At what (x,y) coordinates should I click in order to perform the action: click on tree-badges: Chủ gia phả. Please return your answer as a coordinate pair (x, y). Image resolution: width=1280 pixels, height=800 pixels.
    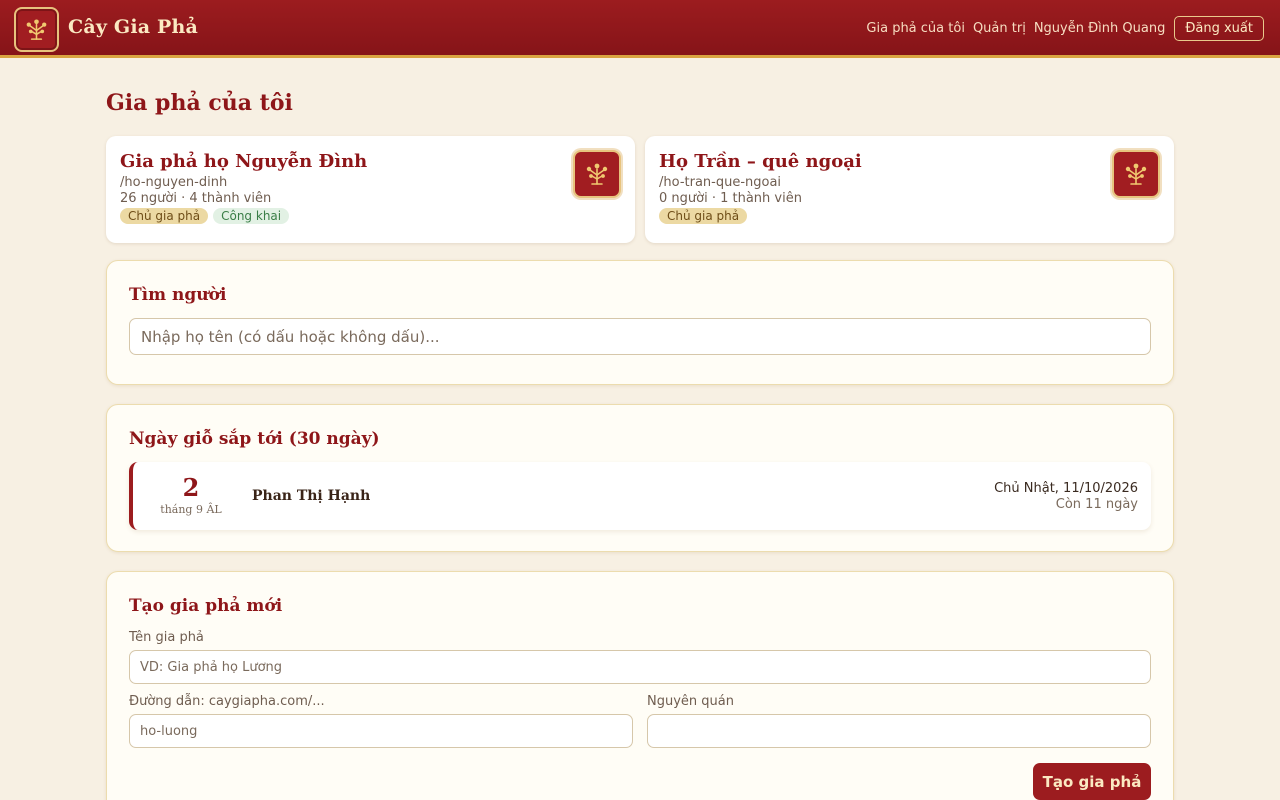
    Looking at the image, I should click on (703, 216).